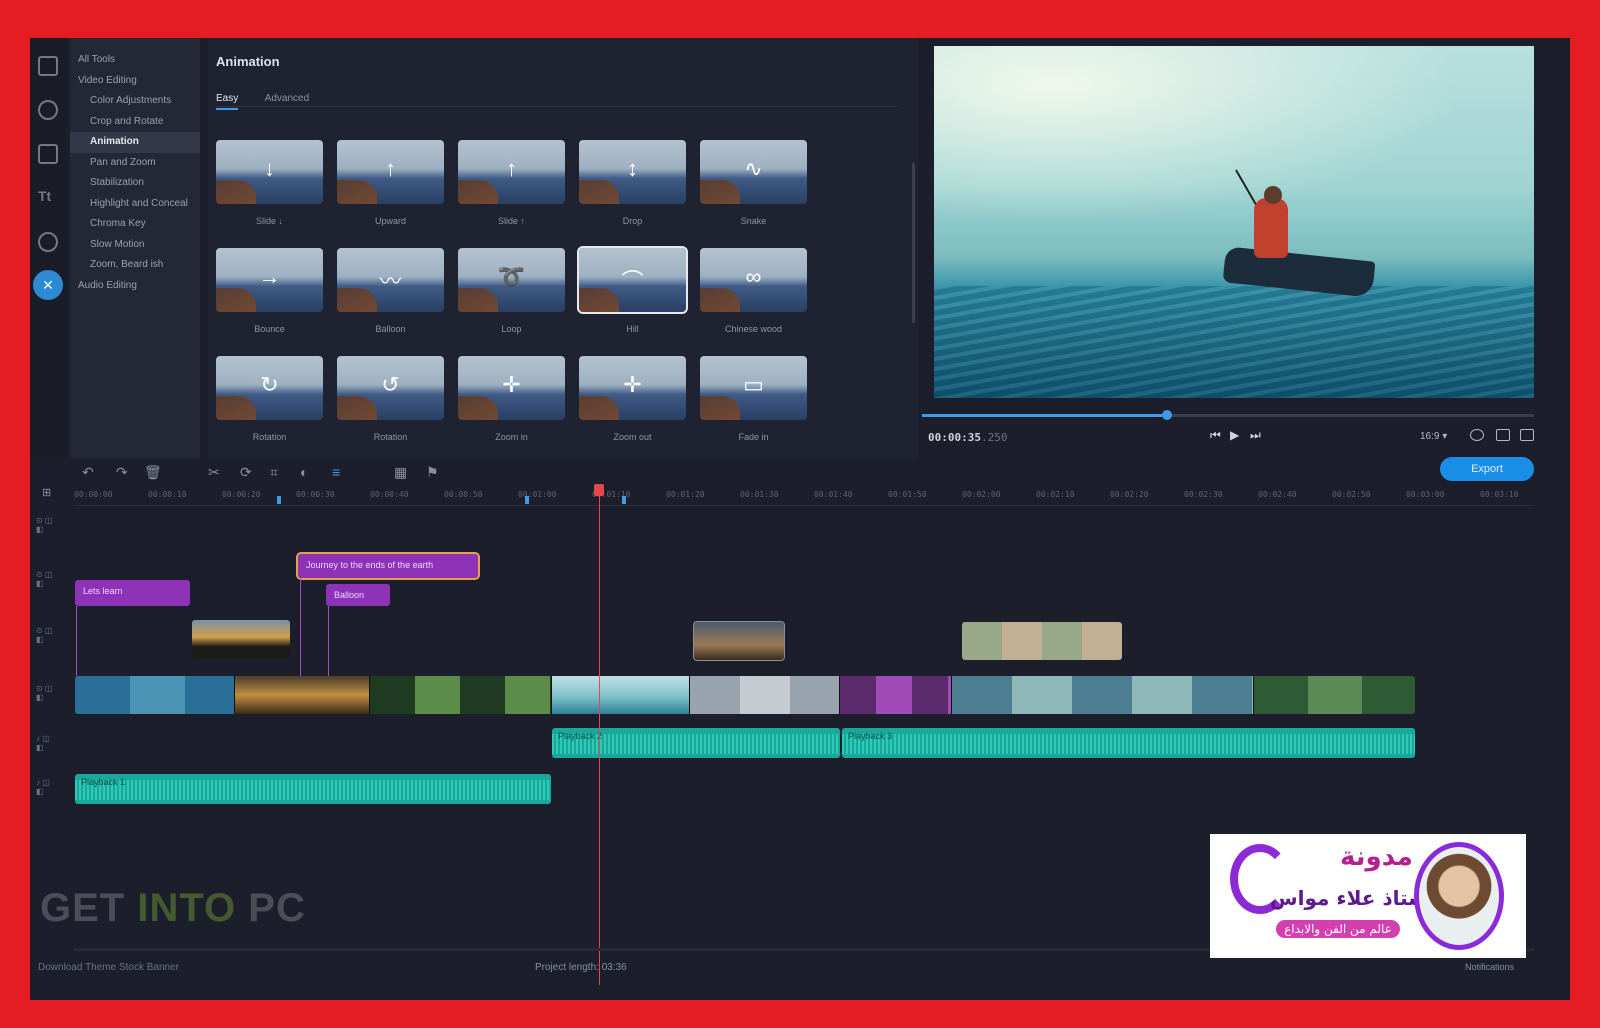  What do you see at coordinates (1351, 494) in the screenshot?
I see `ruler-tick-label: 00:02:50` at bounding box center [1351, 494].